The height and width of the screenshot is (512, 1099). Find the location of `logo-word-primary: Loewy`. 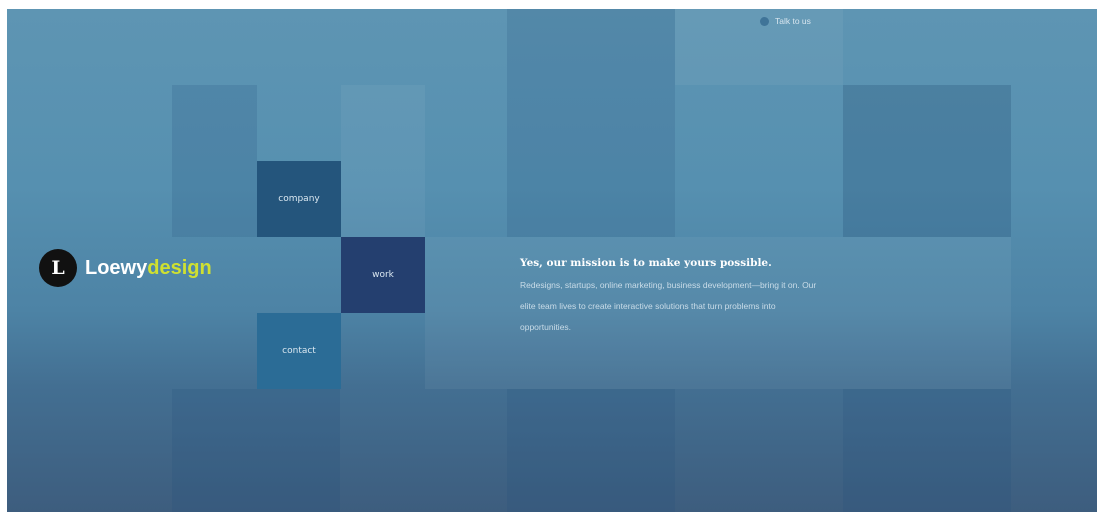

logo-word-primary: Loewy is located at coordinates (116, 267).